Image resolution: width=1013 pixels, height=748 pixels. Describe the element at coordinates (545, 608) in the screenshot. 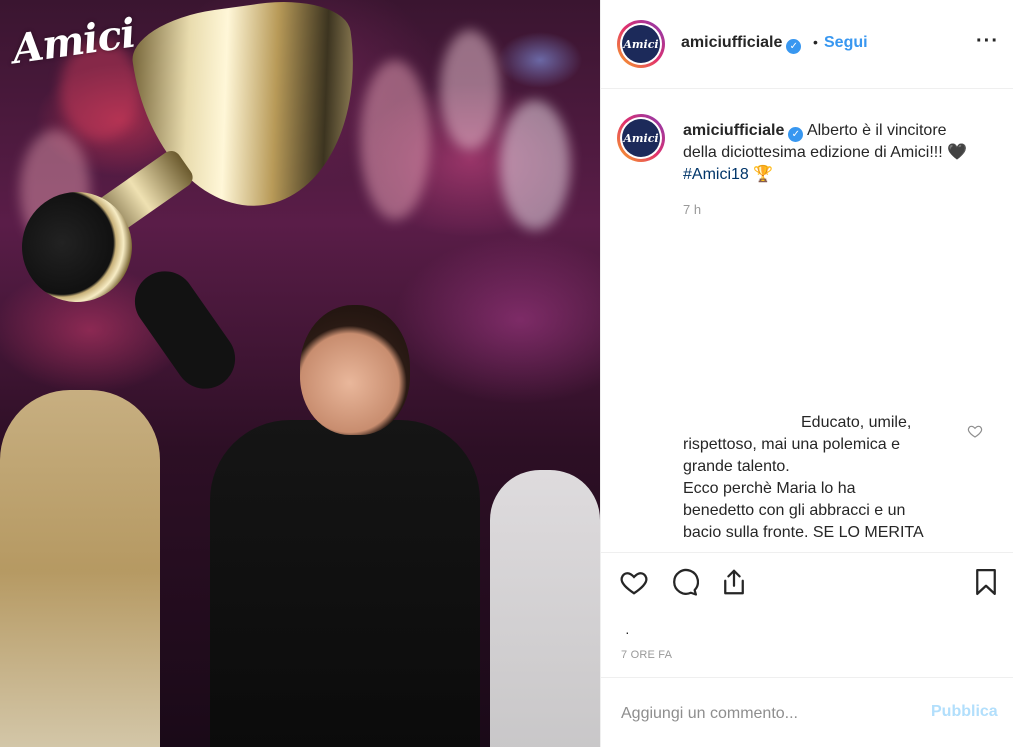

I see `audience-man` at that location.